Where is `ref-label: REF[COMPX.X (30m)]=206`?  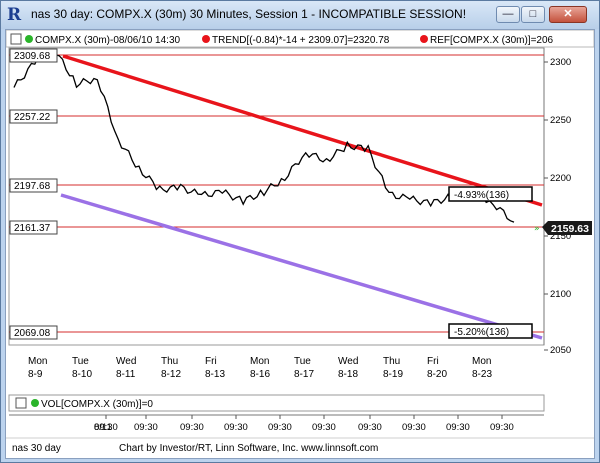 ref-label: REF[COMPX.X (30m)]=206 is located at coordinates (492, 40).